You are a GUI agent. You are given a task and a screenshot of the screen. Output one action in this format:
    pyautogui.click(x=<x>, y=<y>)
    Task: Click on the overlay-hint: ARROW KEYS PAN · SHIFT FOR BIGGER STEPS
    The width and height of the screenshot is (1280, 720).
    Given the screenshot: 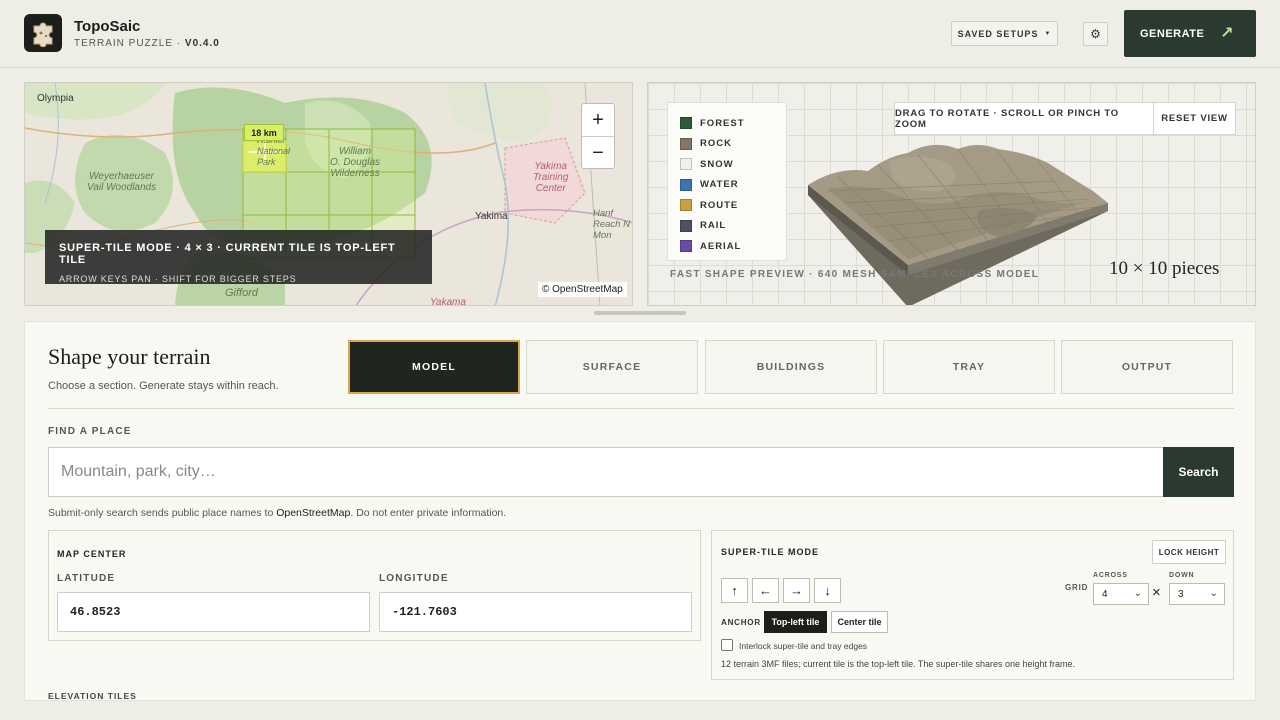 What is the action you would take?
    pyautogui.click(x=178, y=279)
    